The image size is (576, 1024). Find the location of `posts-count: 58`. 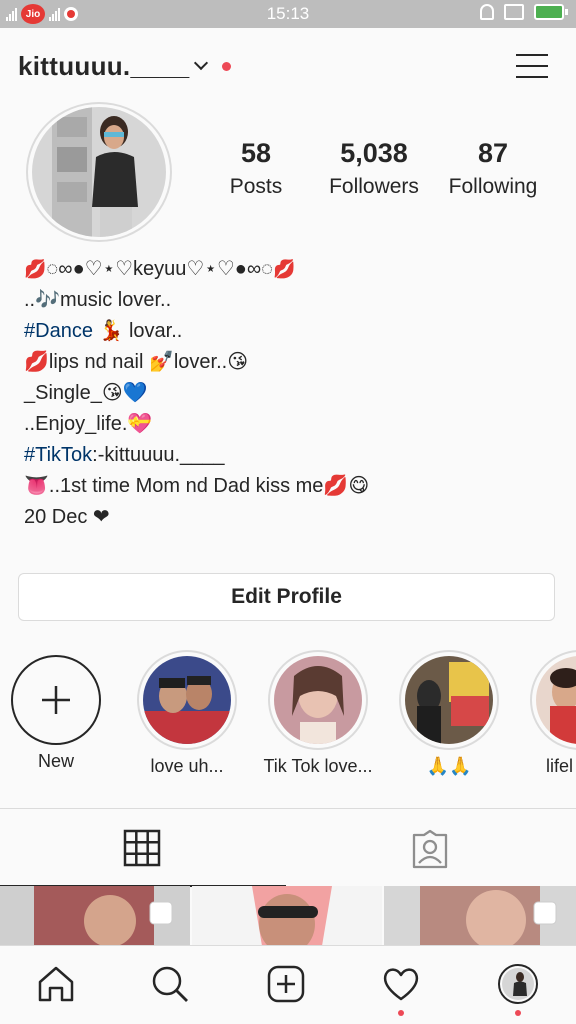

posts-count: 58 is located at coordinates (256, 153).